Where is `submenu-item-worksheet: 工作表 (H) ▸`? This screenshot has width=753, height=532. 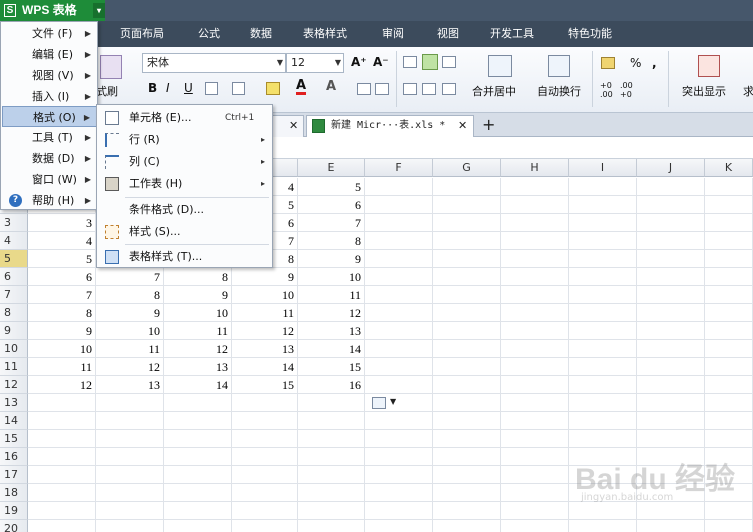
submenu-item-worksheet: 工作表 (H) ▸ is located at coordinates (185, 184).